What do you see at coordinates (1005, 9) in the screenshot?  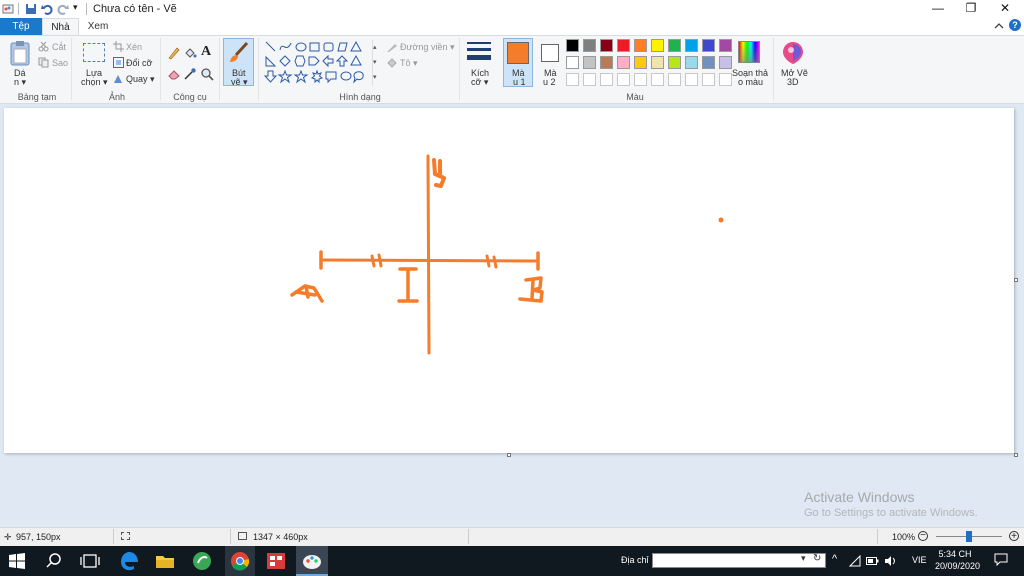 I see `close-button: ✕` at bounding box center [1005, 9].